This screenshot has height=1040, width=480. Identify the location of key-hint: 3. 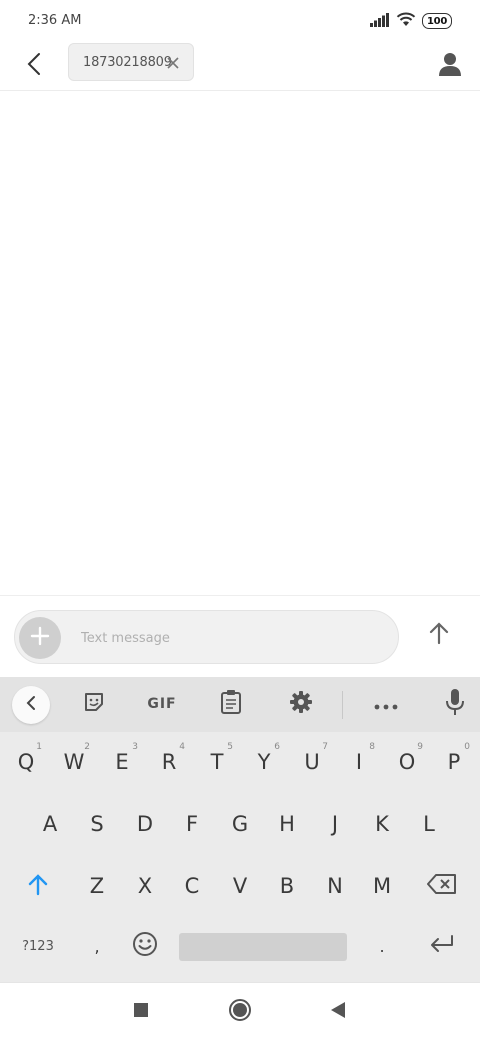
(135, 747).